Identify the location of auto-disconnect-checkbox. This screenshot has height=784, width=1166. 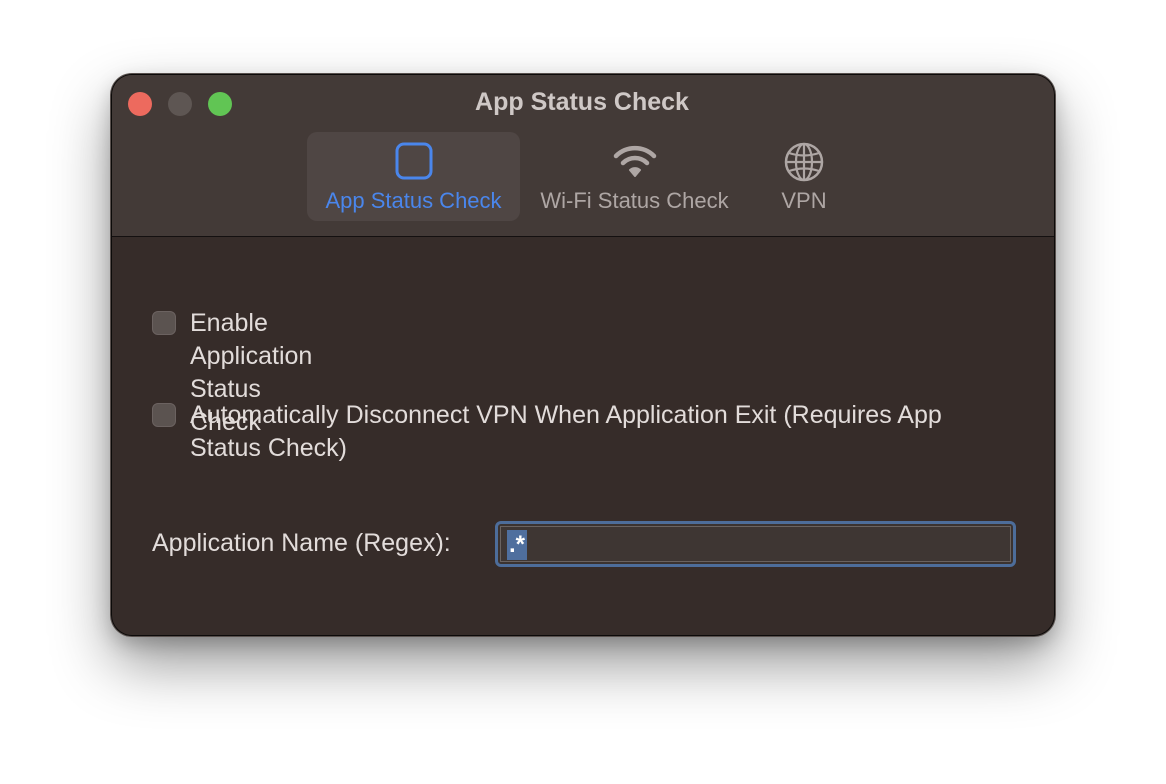
(164, 415).